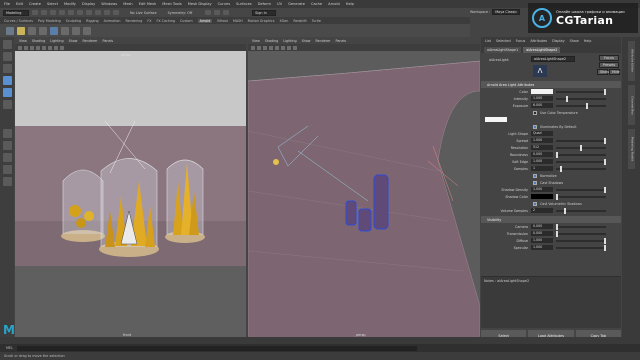 This screenshot has height=360, width=640. Describe the element at coordinates (112, 21) in the screenshot. I see `shelf-tab-animation: Animation` at that location.